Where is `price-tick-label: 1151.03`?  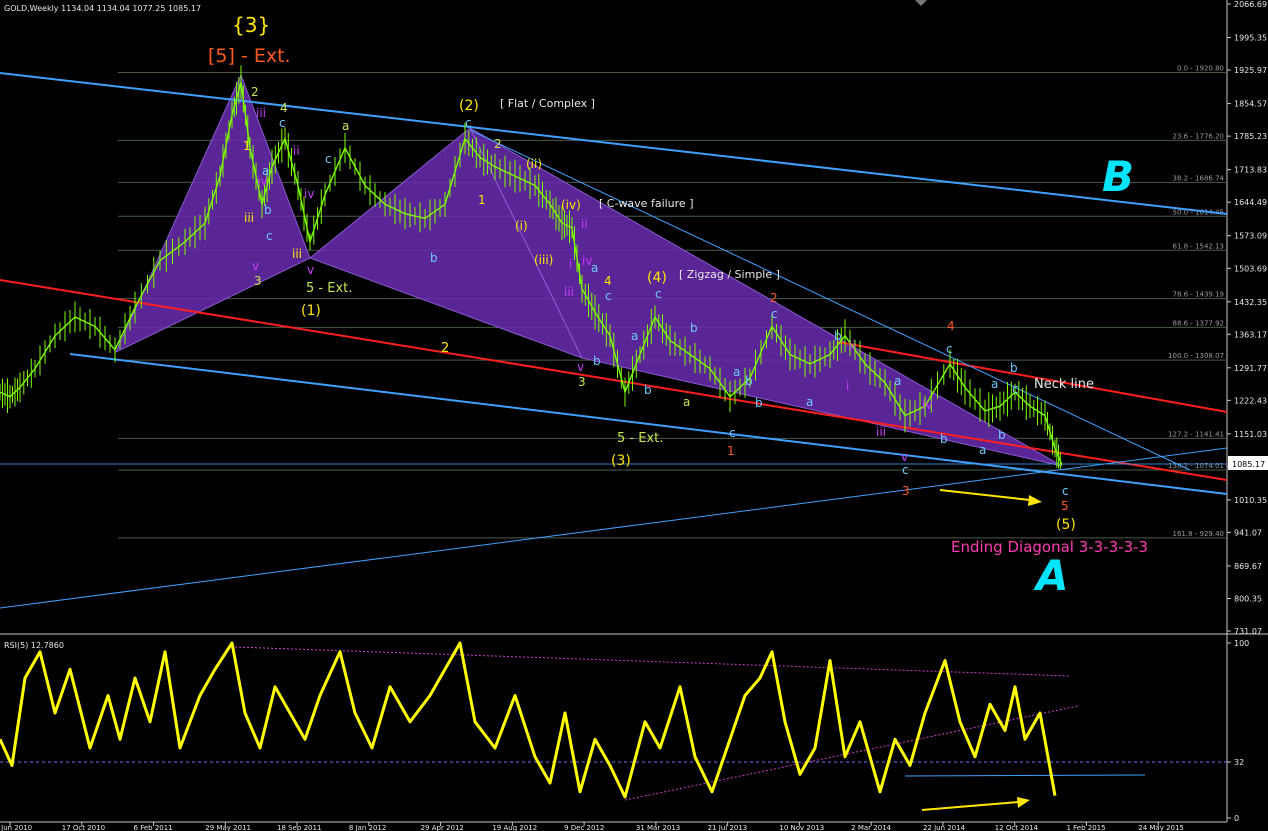 price-tick-label: 1151.03 is located at coordinates (1250, 434).